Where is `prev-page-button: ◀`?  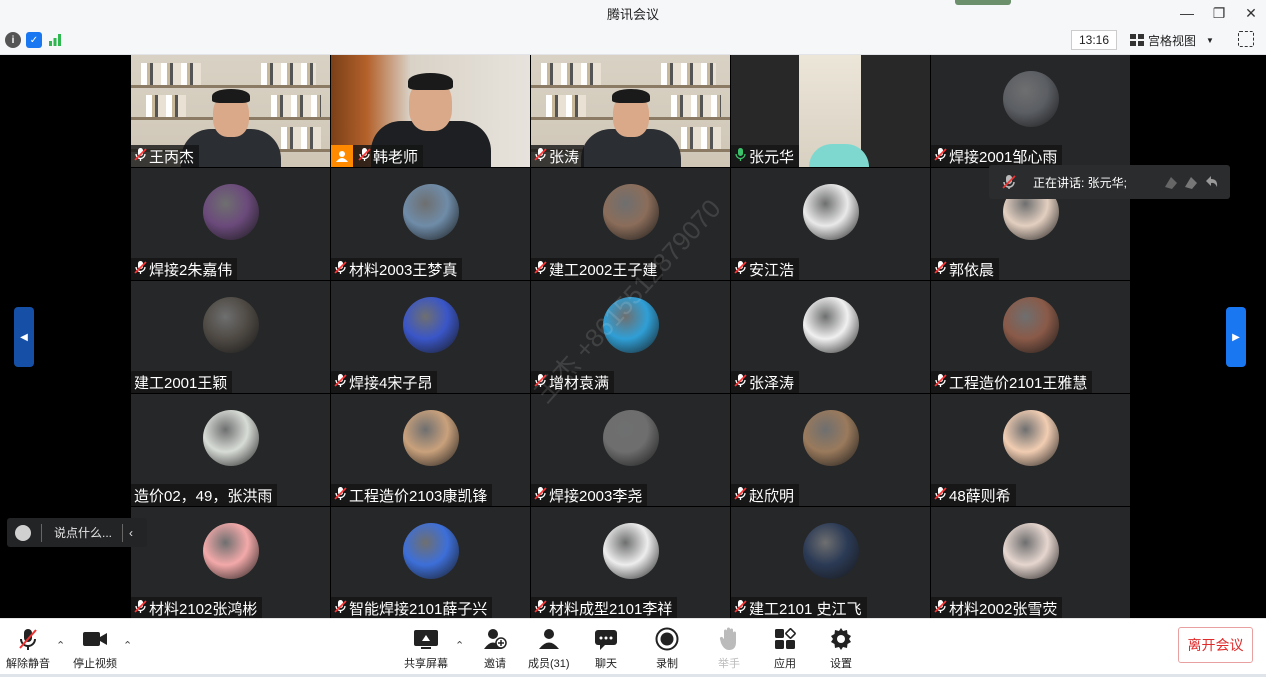 prev-page-button: ◀ is located at coordinates (24, 337).